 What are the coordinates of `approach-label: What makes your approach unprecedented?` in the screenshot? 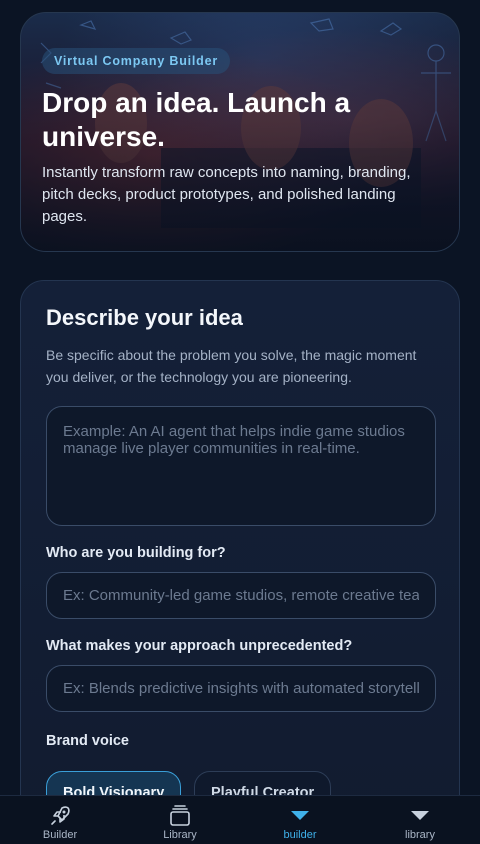 It's located at (199, 646).